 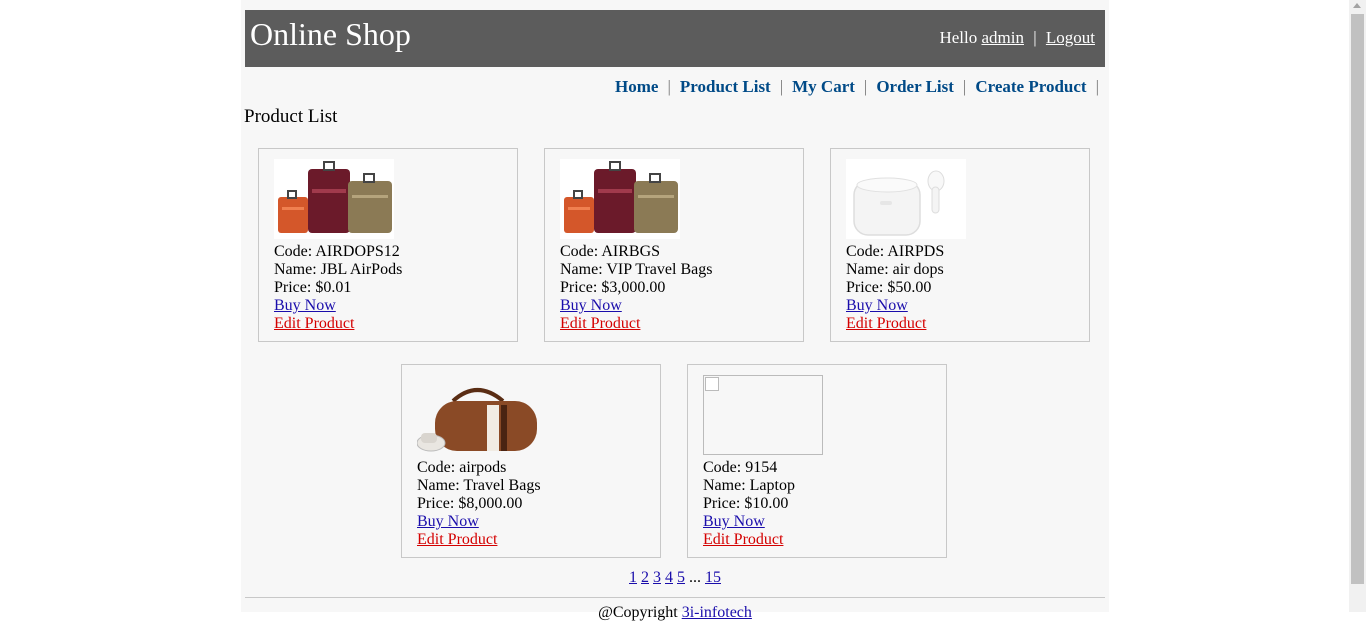 I want to click on page-title: Product List, so click(x=291, y=116).